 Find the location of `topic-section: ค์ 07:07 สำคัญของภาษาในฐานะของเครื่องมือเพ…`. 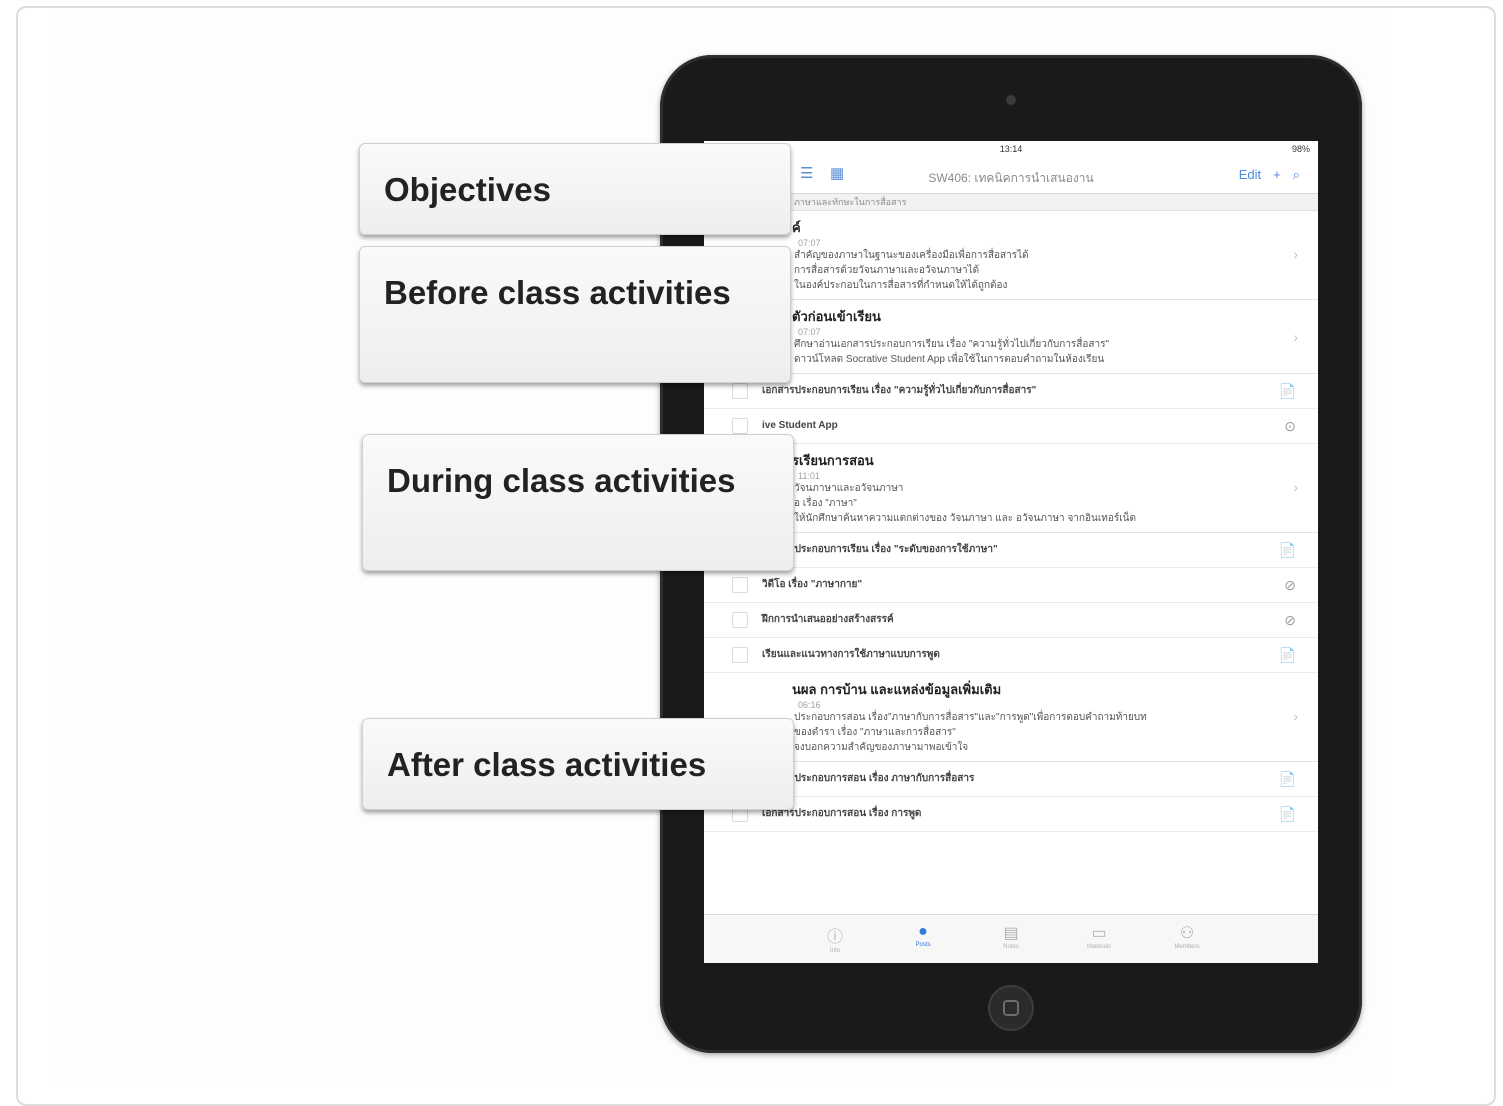

topic-section: ค์ 07:07 สำคัญของภาษาในฐานะของเครื่องมือเพ… is located at coordinates (1011, 255).